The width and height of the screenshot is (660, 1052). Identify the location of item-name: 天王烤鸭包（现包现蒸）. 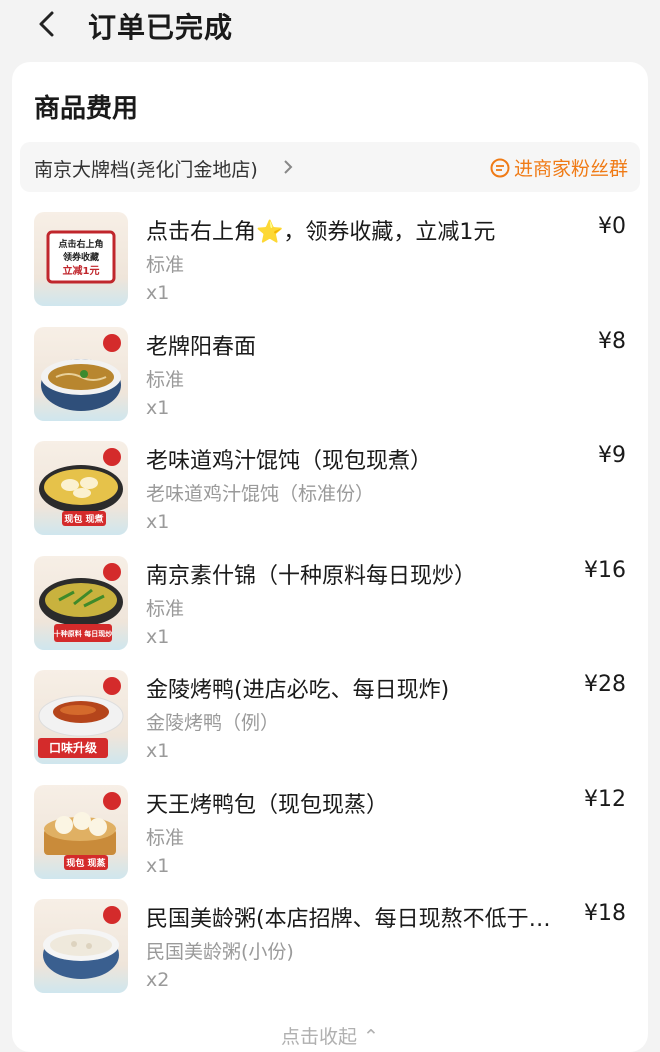
(267, 805).